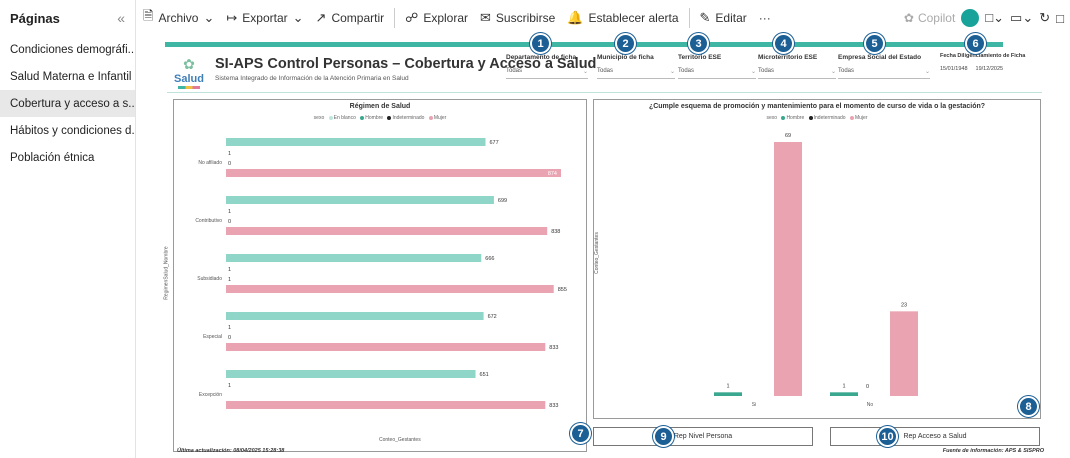  Describe the element at coordinates (189, 79) in the screenshot. I see `logo-text: Salud` at that location.